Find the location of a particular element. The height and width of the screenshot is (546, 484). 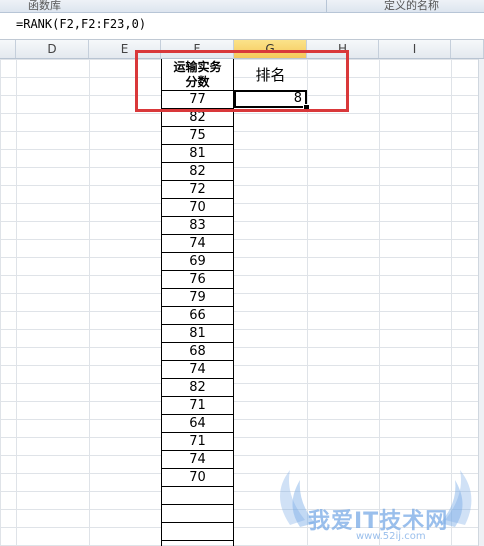

score-cell: 69 is located at coordinates (197, 262).